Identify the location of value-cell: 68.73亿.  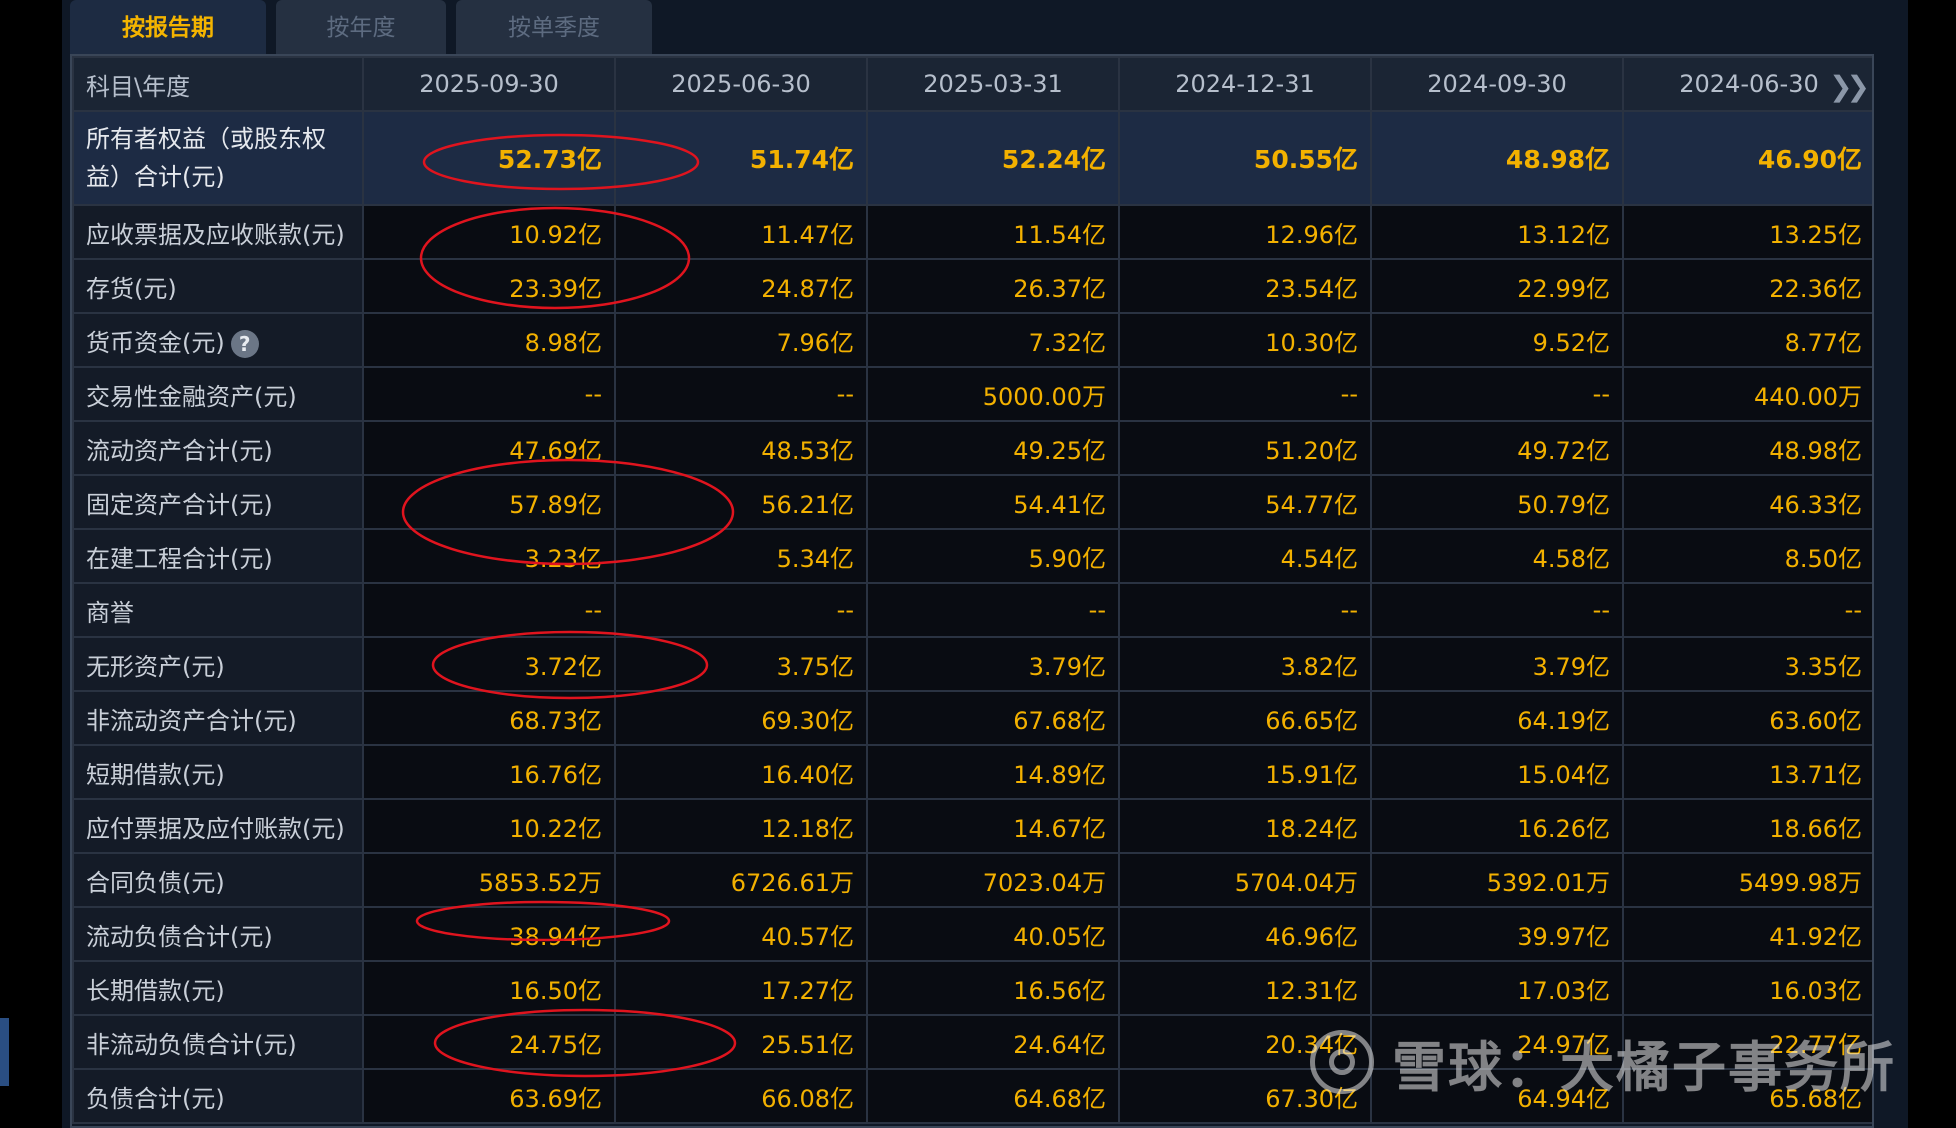
(489, 718).